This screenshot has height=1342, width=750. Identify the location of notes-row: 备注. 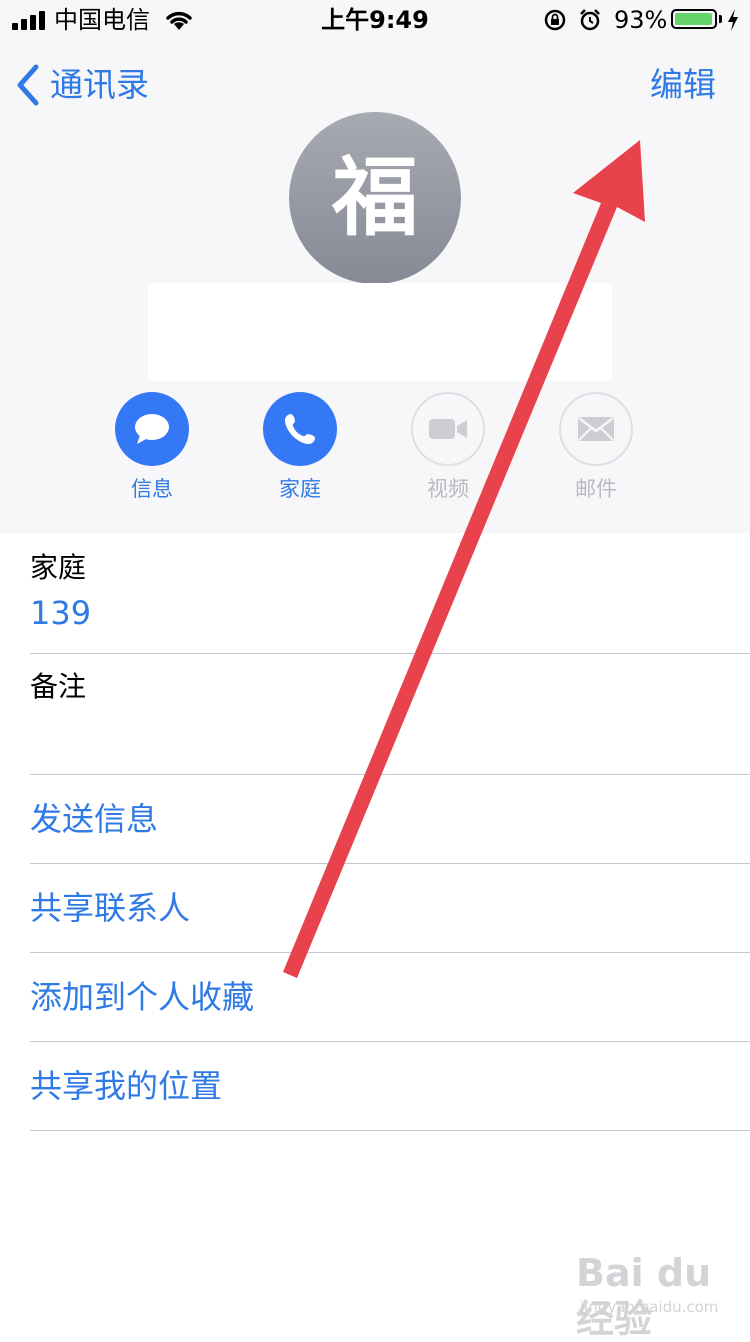
(390, 714).